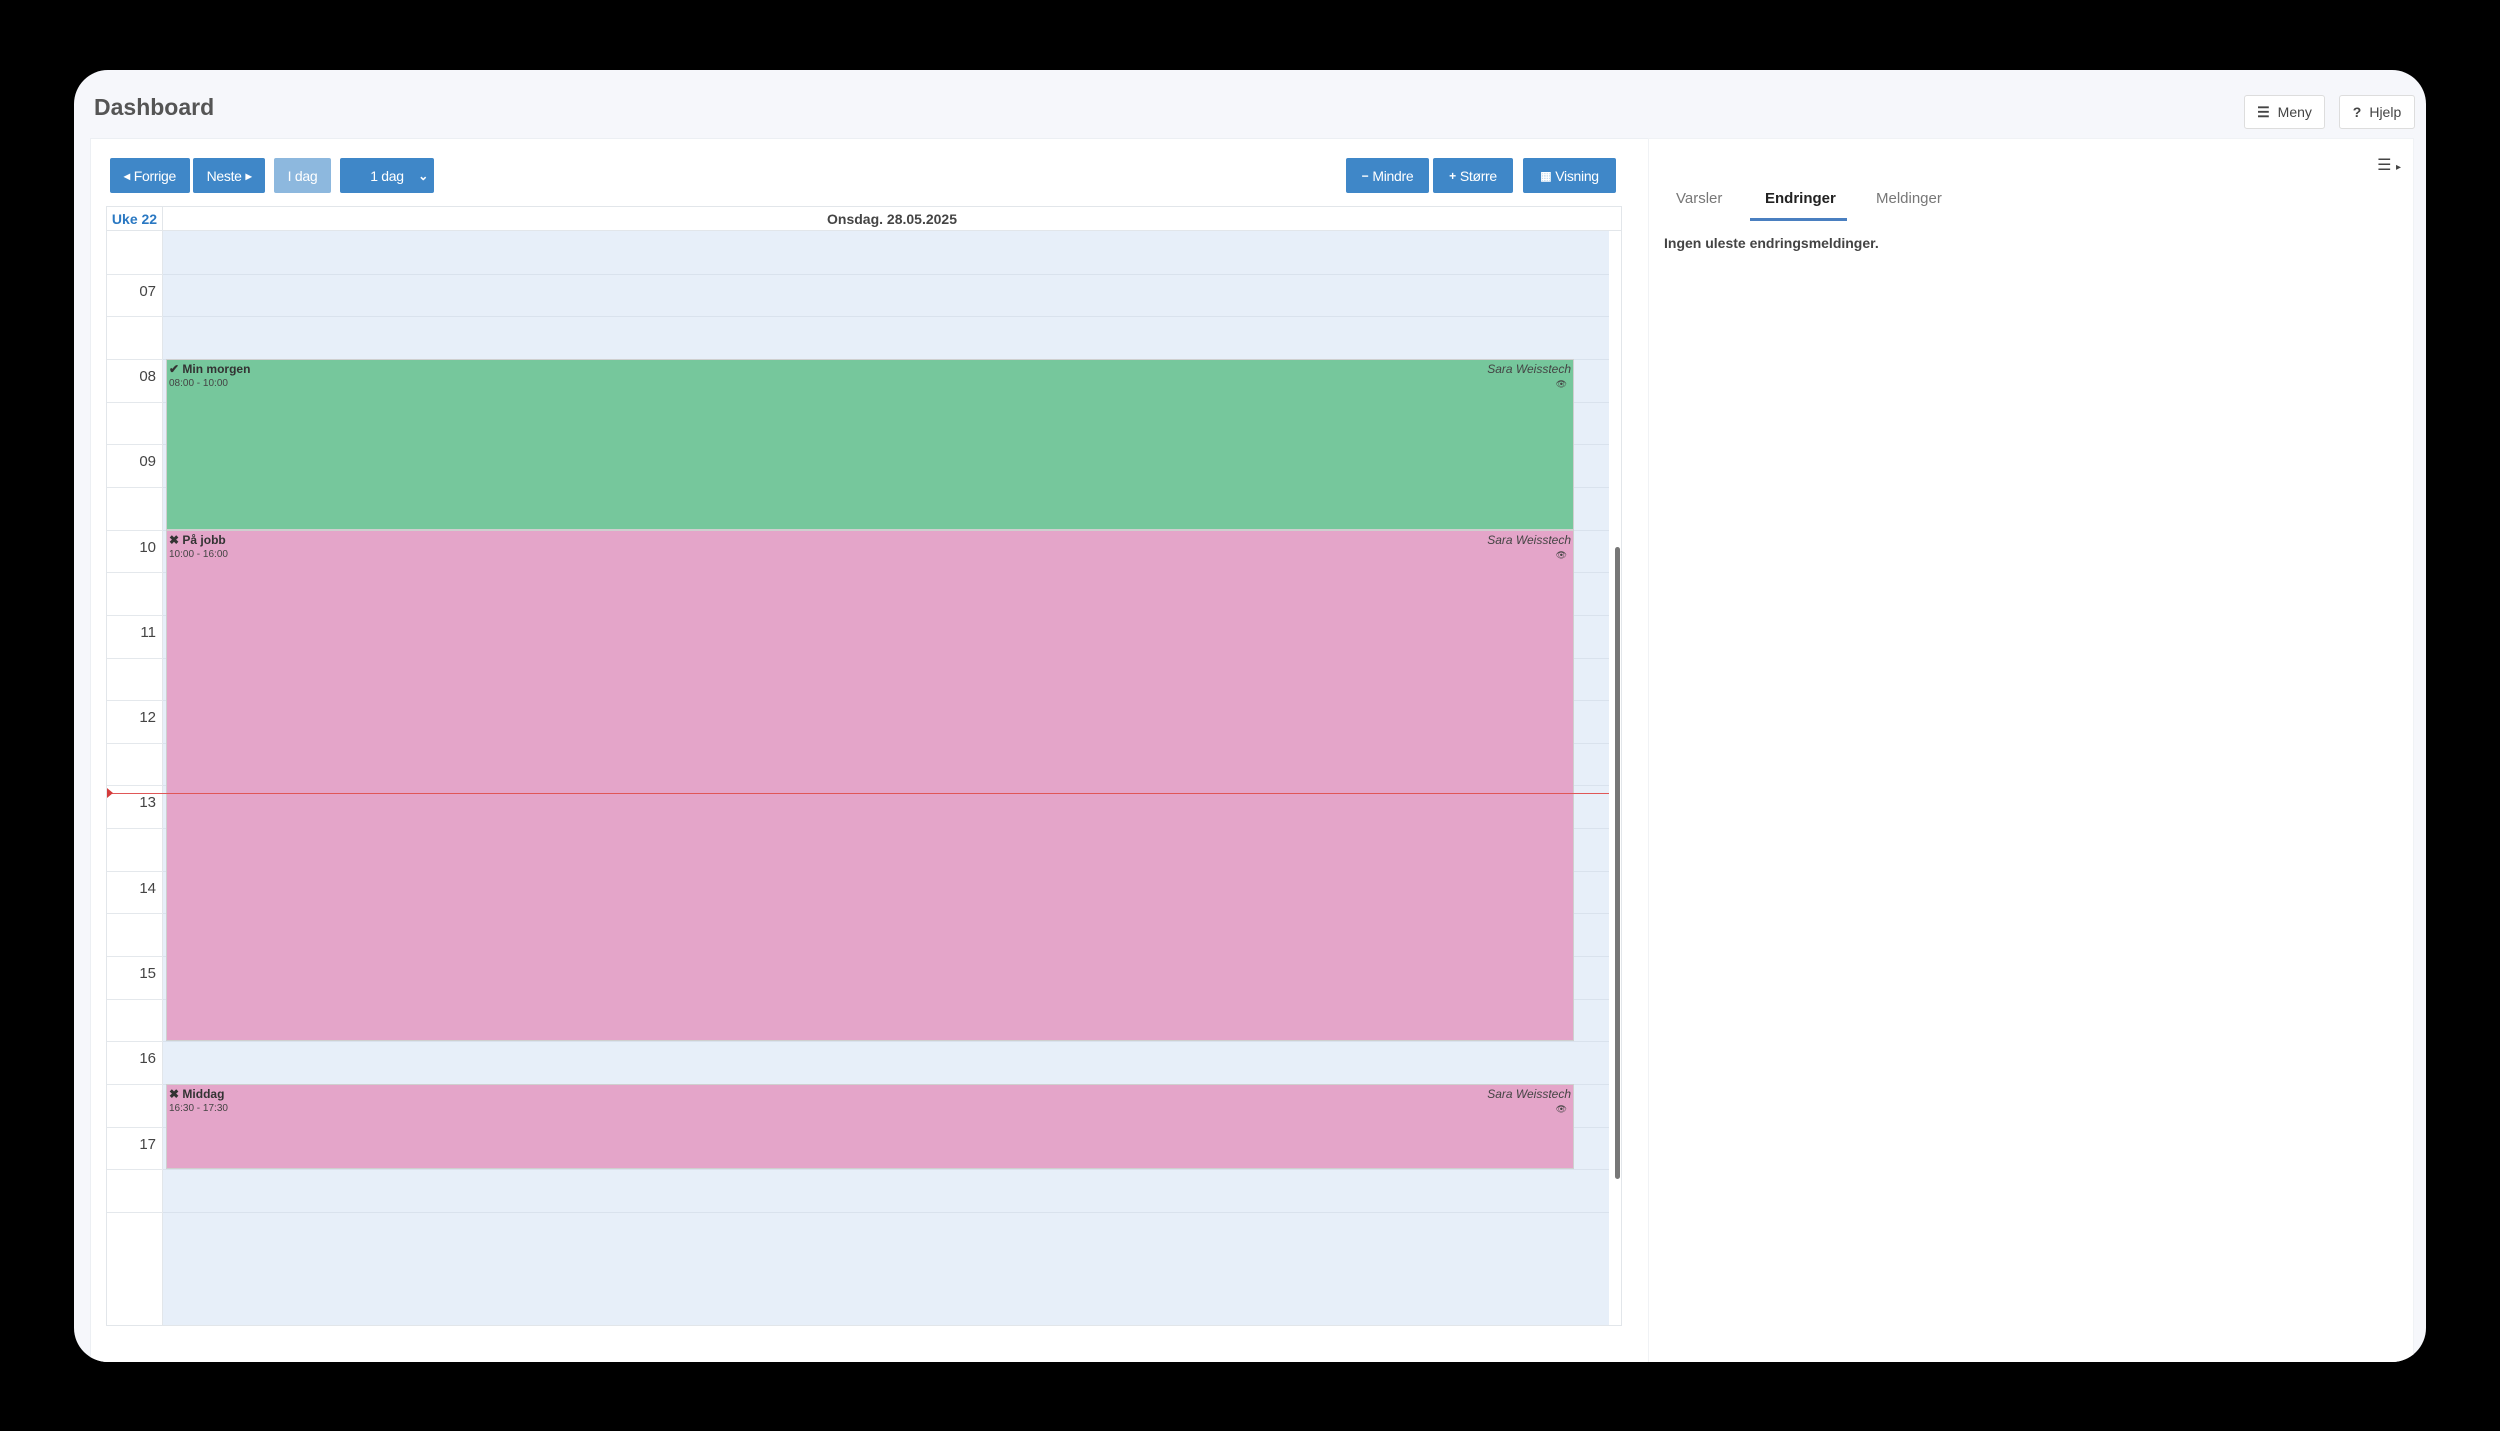 The width and height of the screenshot is (2500, 1431). What do you see at coordinates (147, 547) in the screenshot?
I see `hour-label: 10` at bounding box center [147, 547].